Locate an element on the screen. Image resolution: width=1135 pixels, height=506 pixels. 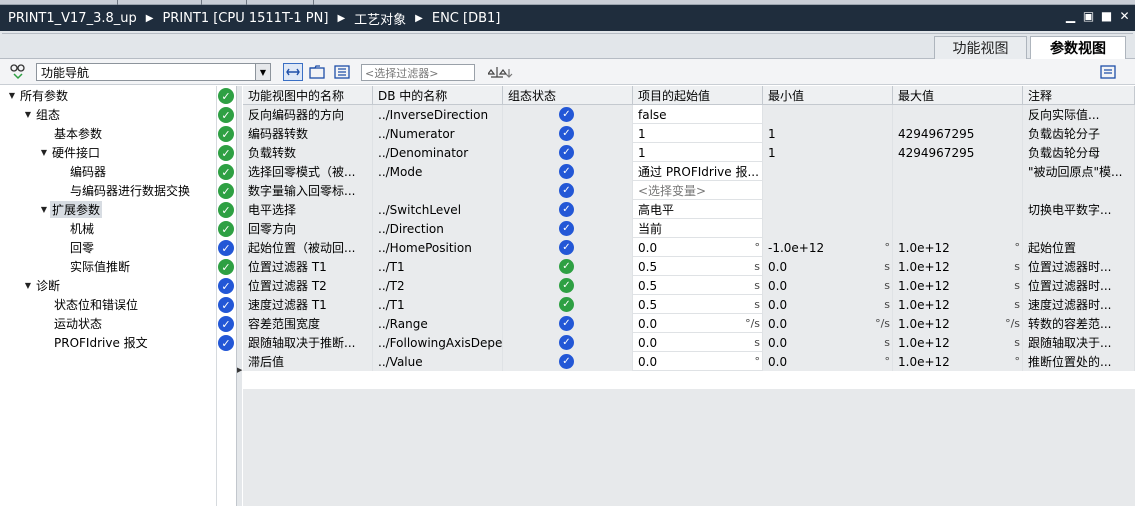
compare-values-icon is located at coordinates (502, 72).